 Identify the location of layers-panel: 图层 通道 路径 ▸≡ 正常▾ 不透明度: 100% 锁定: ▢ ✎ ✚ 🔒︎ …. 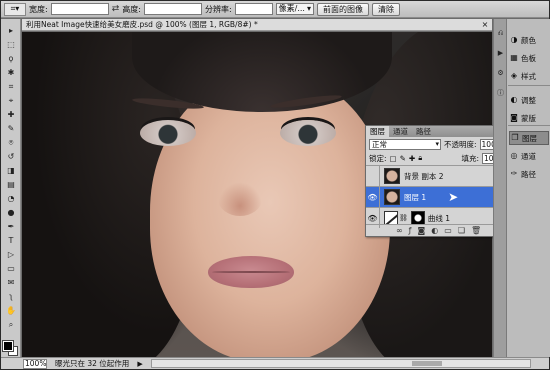
(437, 181).